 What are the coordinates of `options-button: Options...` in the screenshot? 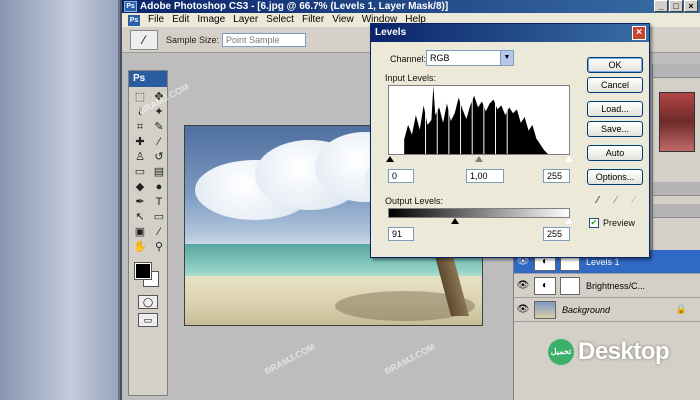 It's located at (615, 177).